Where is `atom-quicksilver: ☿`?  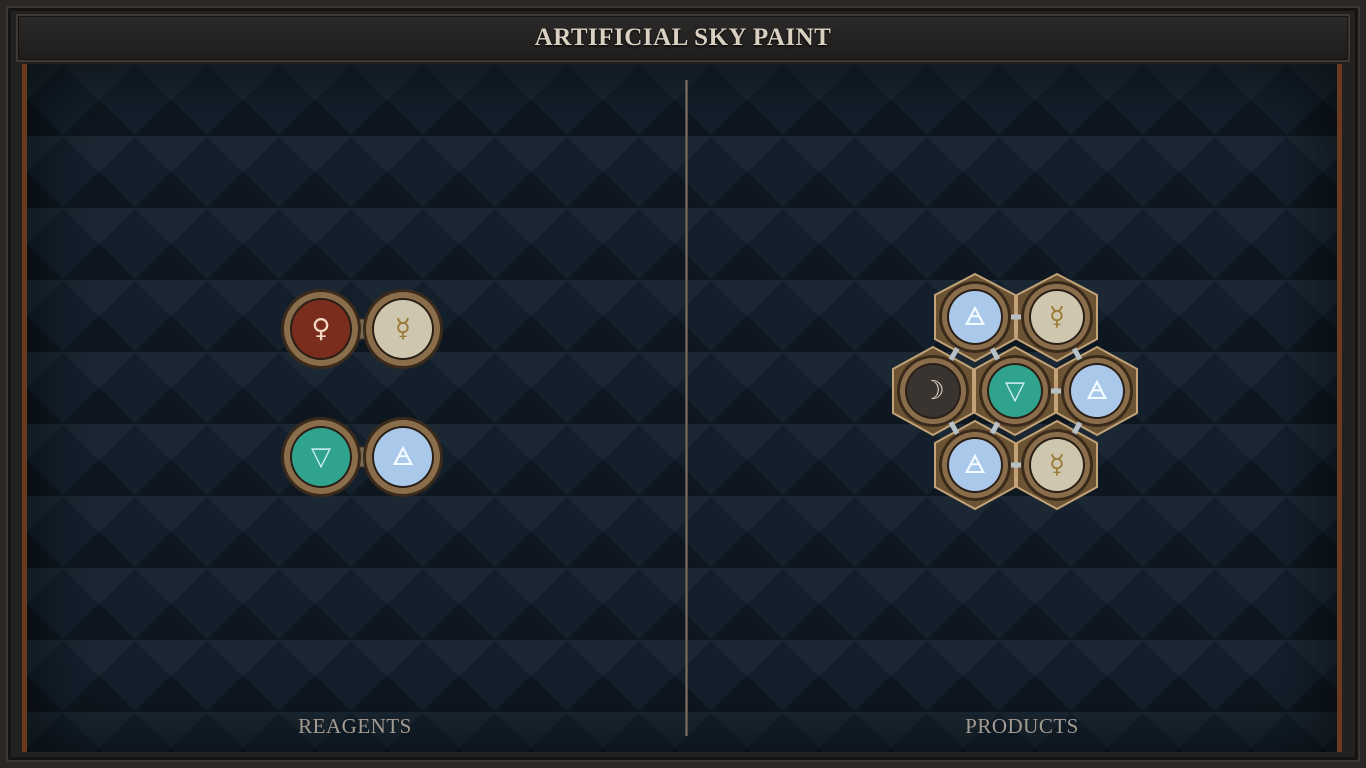
atom-quicksilver: ☿ is located at coordinates (403, 329).